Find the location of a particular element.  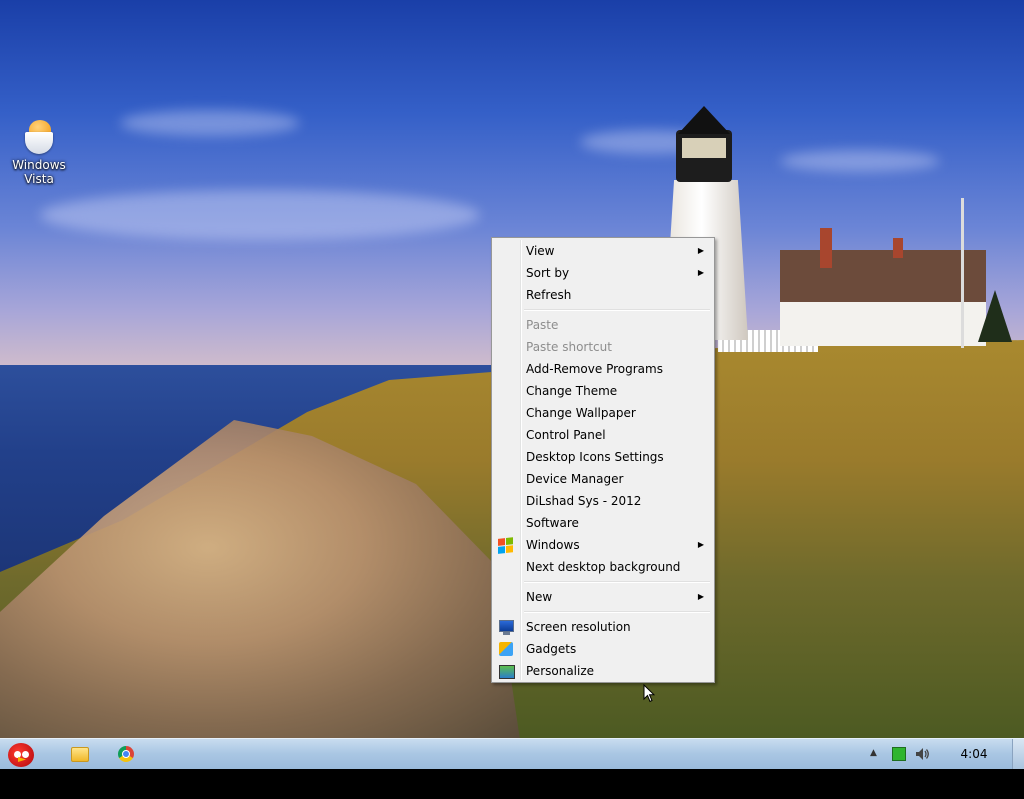

menu-item-label: Refresh is located at coordinates (549, 295).